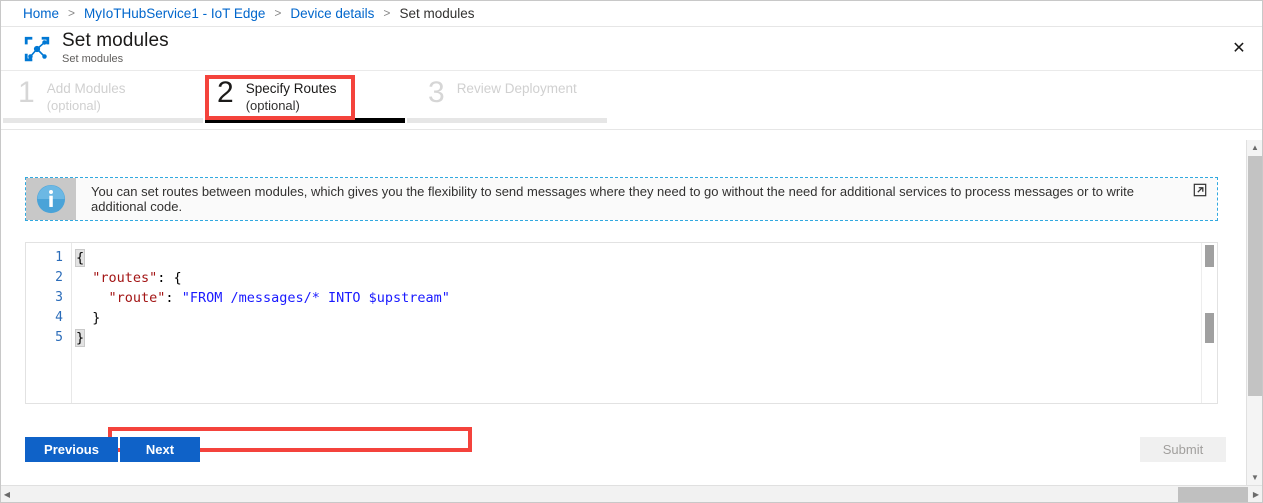  Describe the element at coordinates (137, 298) in the screenshot. I see `code-token-key-route: "route"` at that location.